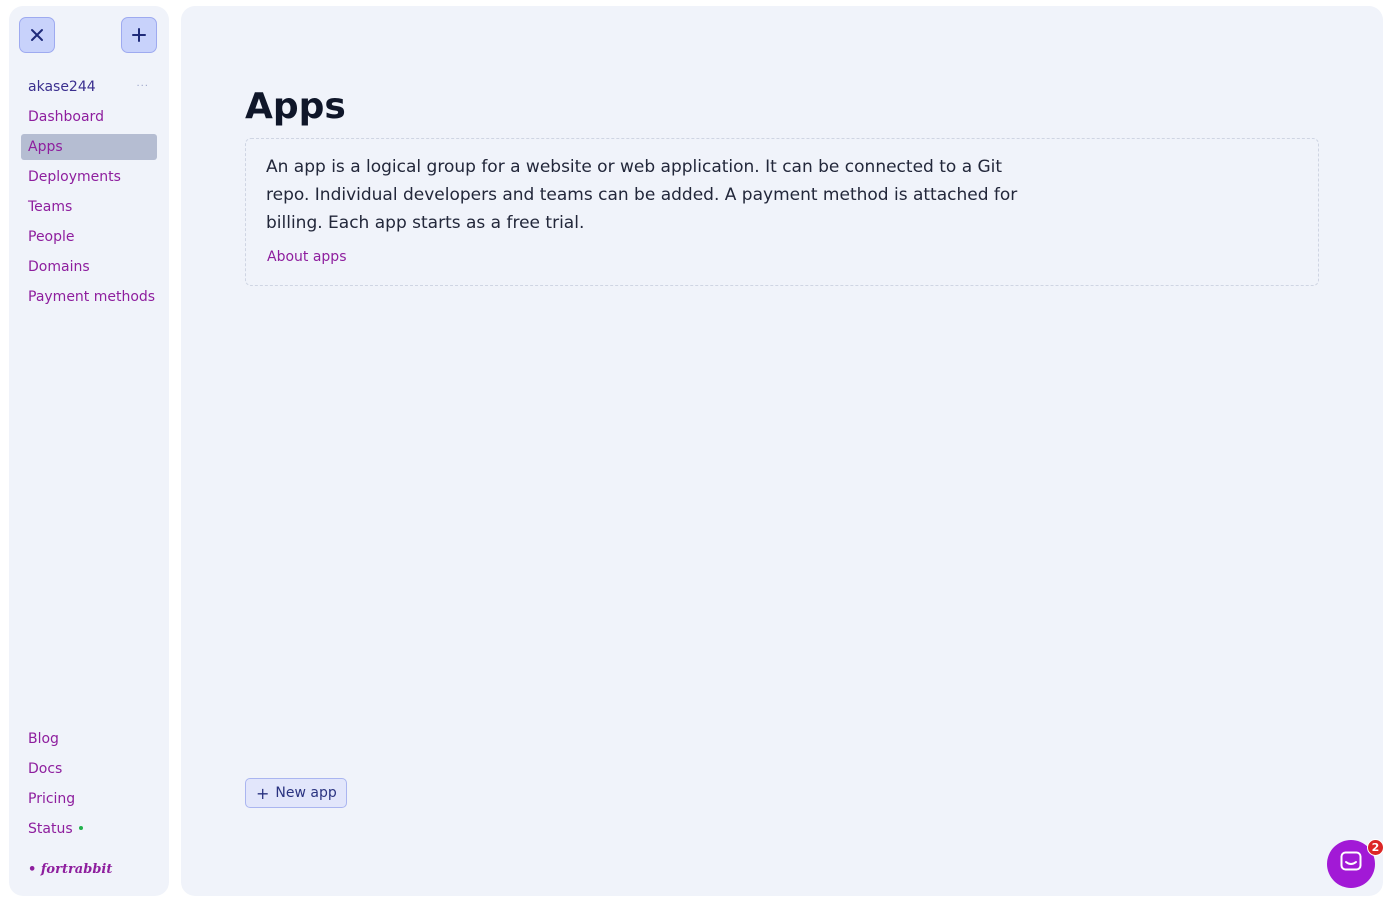 This screenshot has height=907, width=1391. What do you see at coordinates (89, 147) in the screenshot?
I see `sidebar-item-apps: Apps` at bounding box center [89, 147].